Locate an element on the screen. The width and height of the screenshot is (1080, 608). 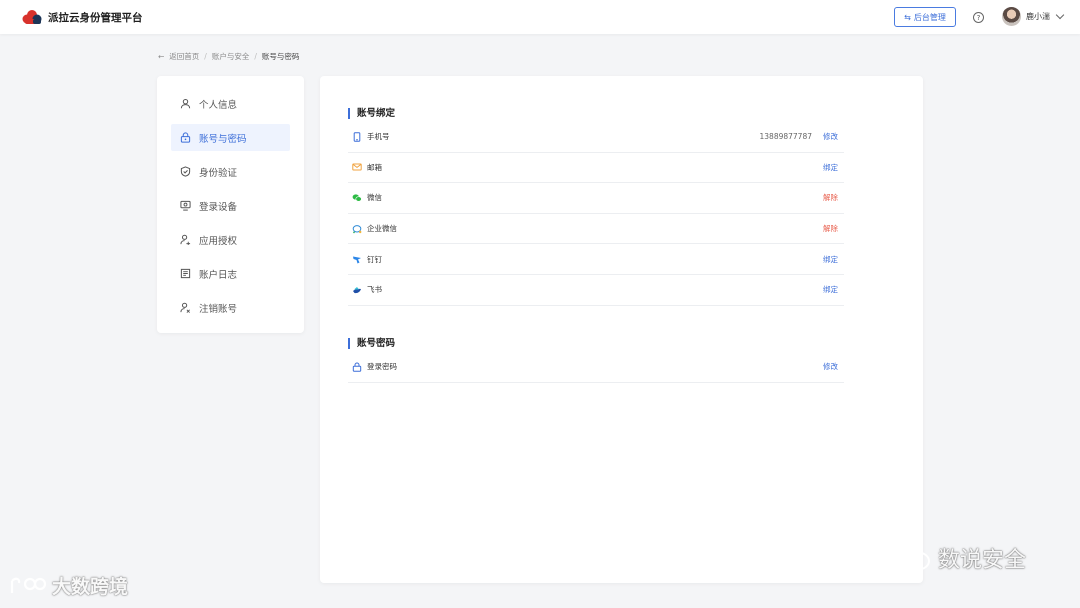
binding-label: 手机号 is located at coordinates (378, 137).